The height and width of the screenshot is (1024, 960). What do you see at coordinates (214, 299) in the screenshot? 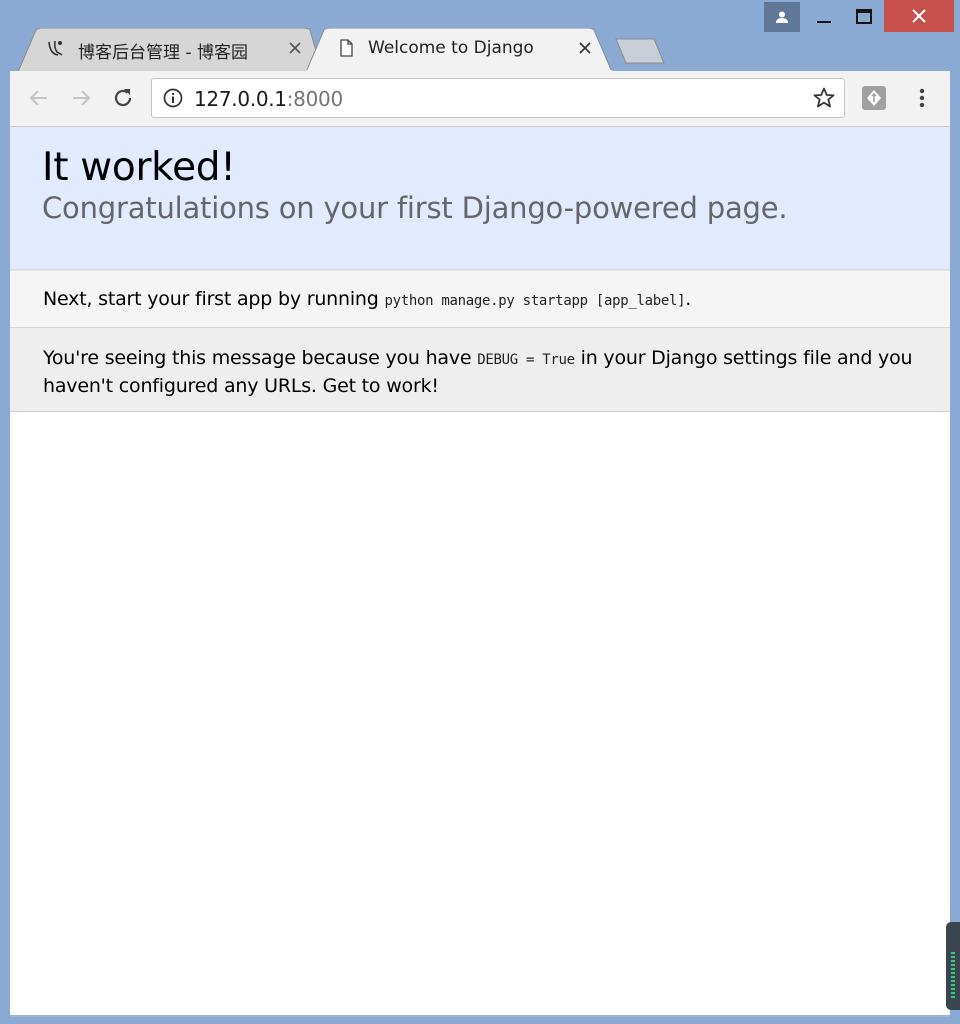
I see `instructions-prefix: Next, start your first app by running` at bounding box center [214, 299].